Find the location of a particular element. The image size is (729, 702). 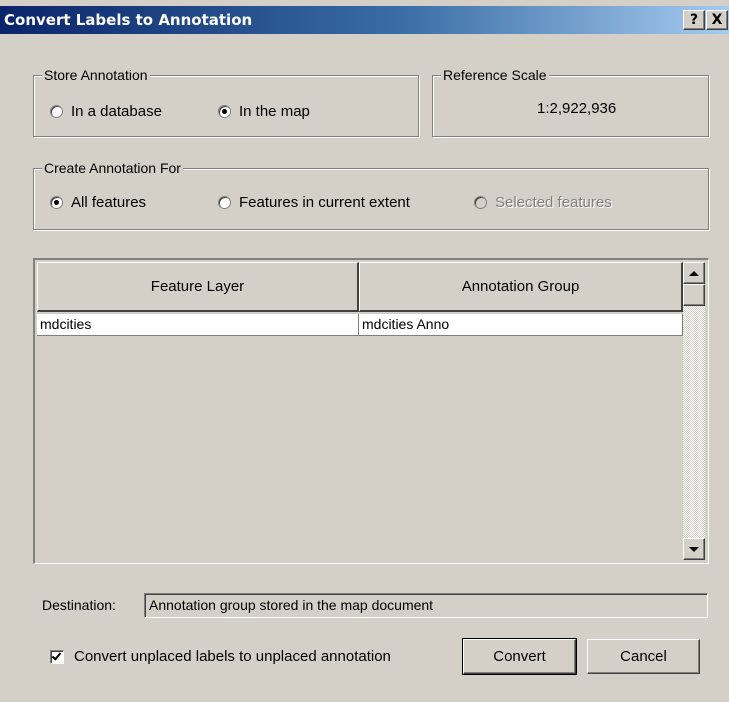

window-title: Convert Labels to Annotation is located at coordinates (128, 20).